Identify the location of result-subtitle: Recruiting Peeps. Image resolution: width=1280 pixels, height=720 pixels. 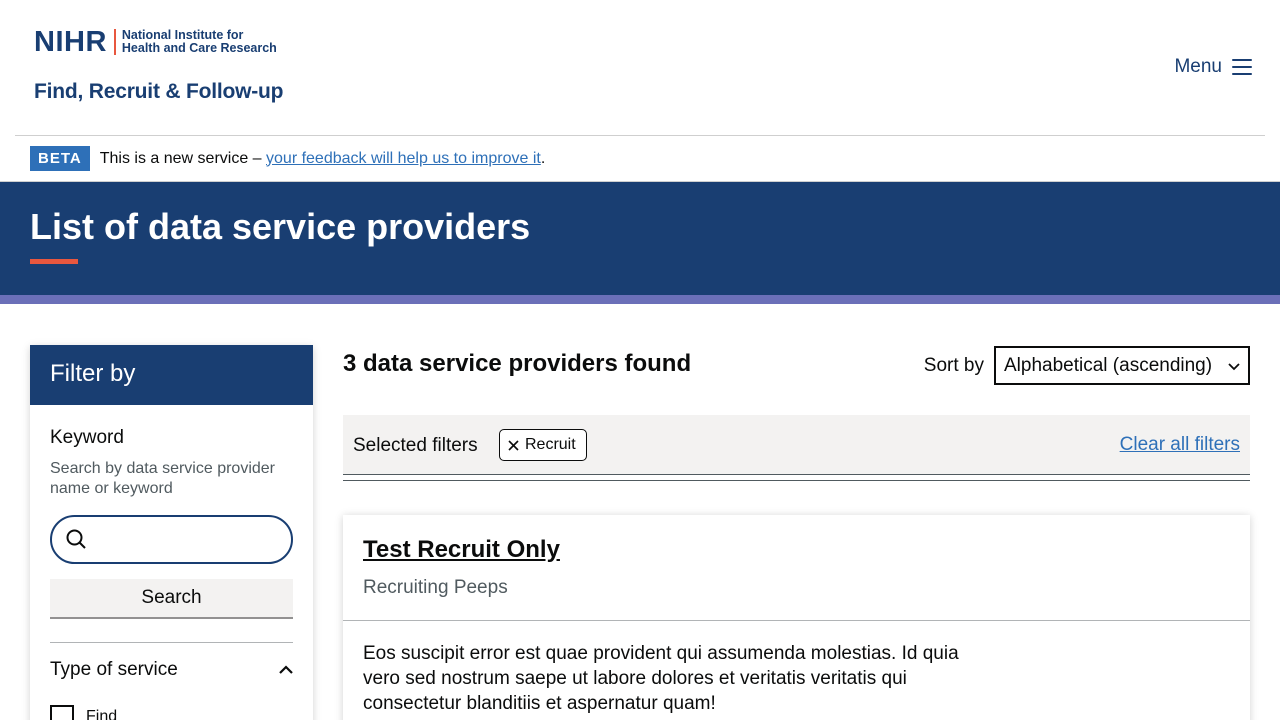
(435, 587).